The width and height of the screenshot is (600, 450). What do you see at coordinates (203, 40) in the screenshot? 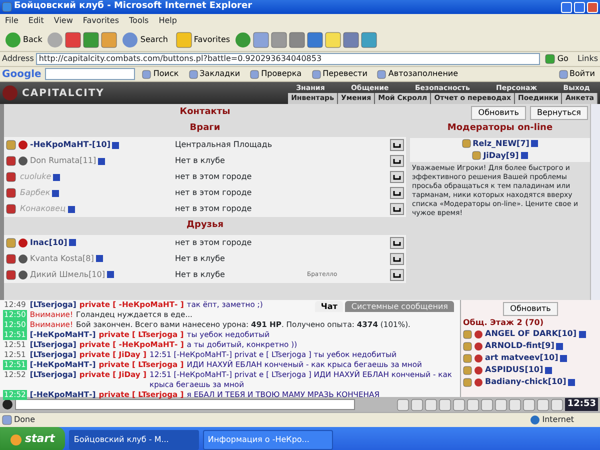
I see `toolbar-button: Favorites` at bounding box center [203, 40].